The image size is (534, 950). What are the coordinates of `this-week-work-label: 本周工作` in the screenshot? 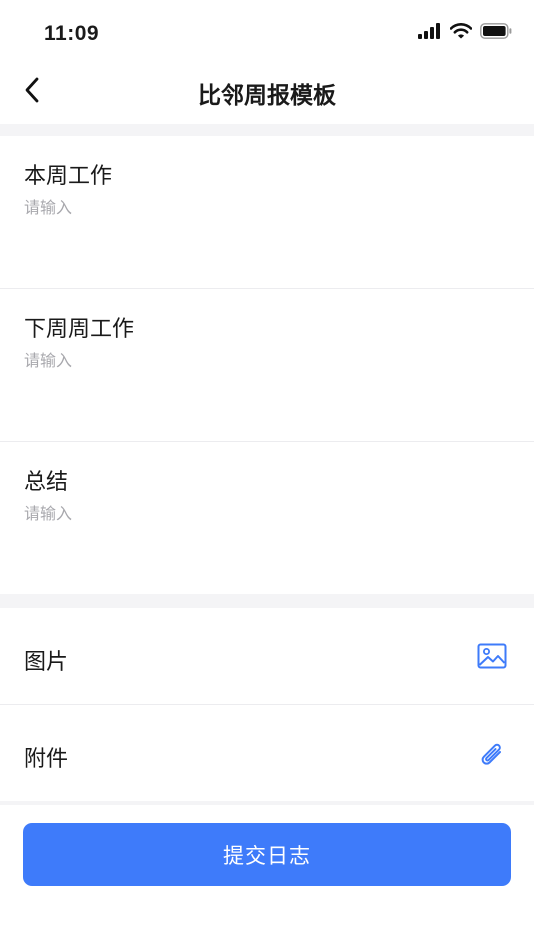 It's located at (68, 176).